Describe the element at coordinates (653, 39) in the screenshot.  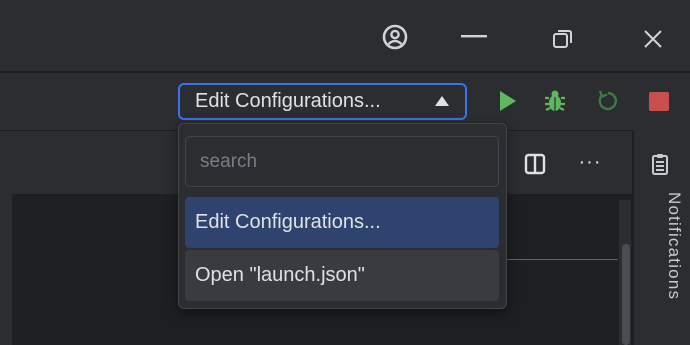
I see `close-icon` at that location.